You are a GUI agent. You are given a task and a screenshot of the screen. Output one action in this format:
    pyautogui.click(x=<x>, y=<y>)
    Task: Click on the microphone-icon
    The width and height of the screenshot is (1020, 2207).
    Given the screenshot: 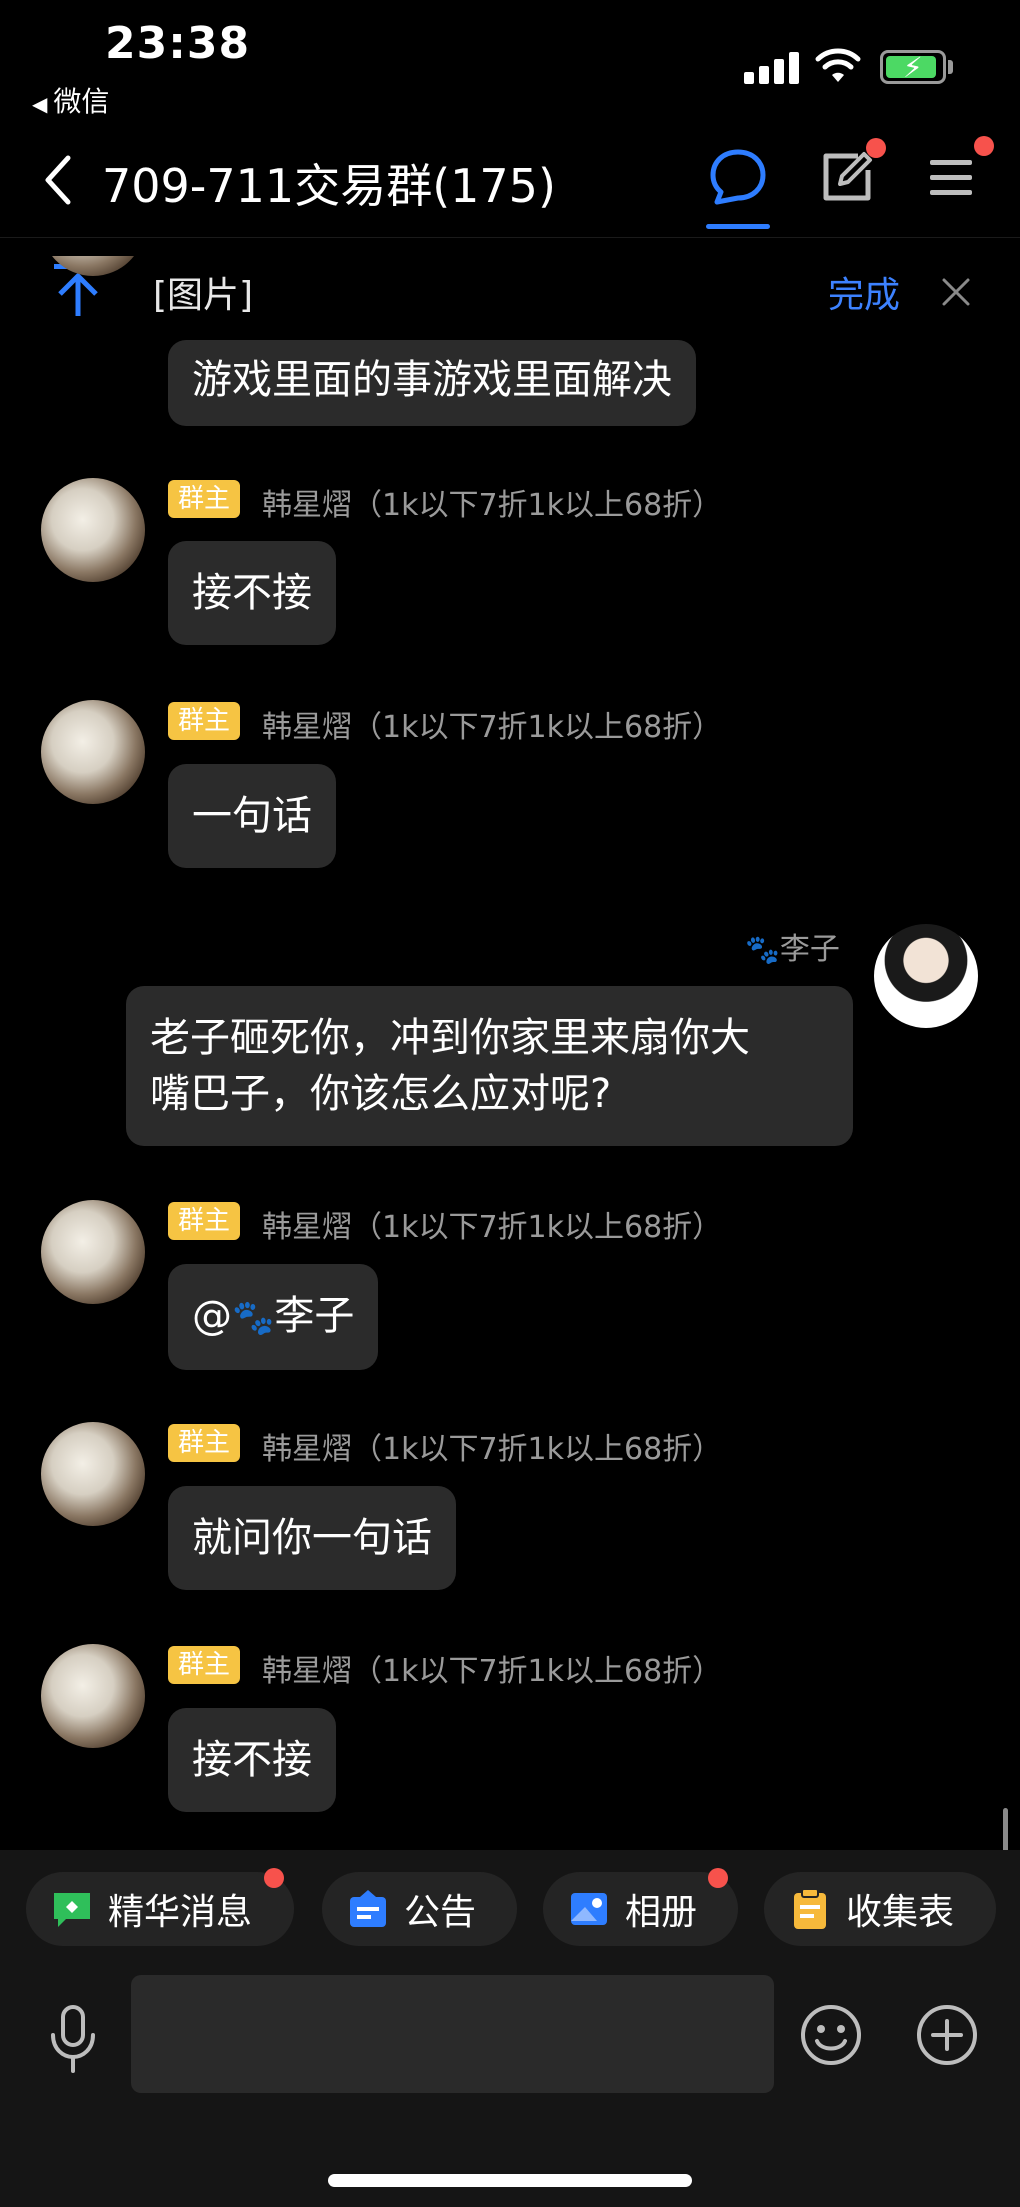 What is the action you would take?
    pyautogui.click(x=73, y=2039)
    